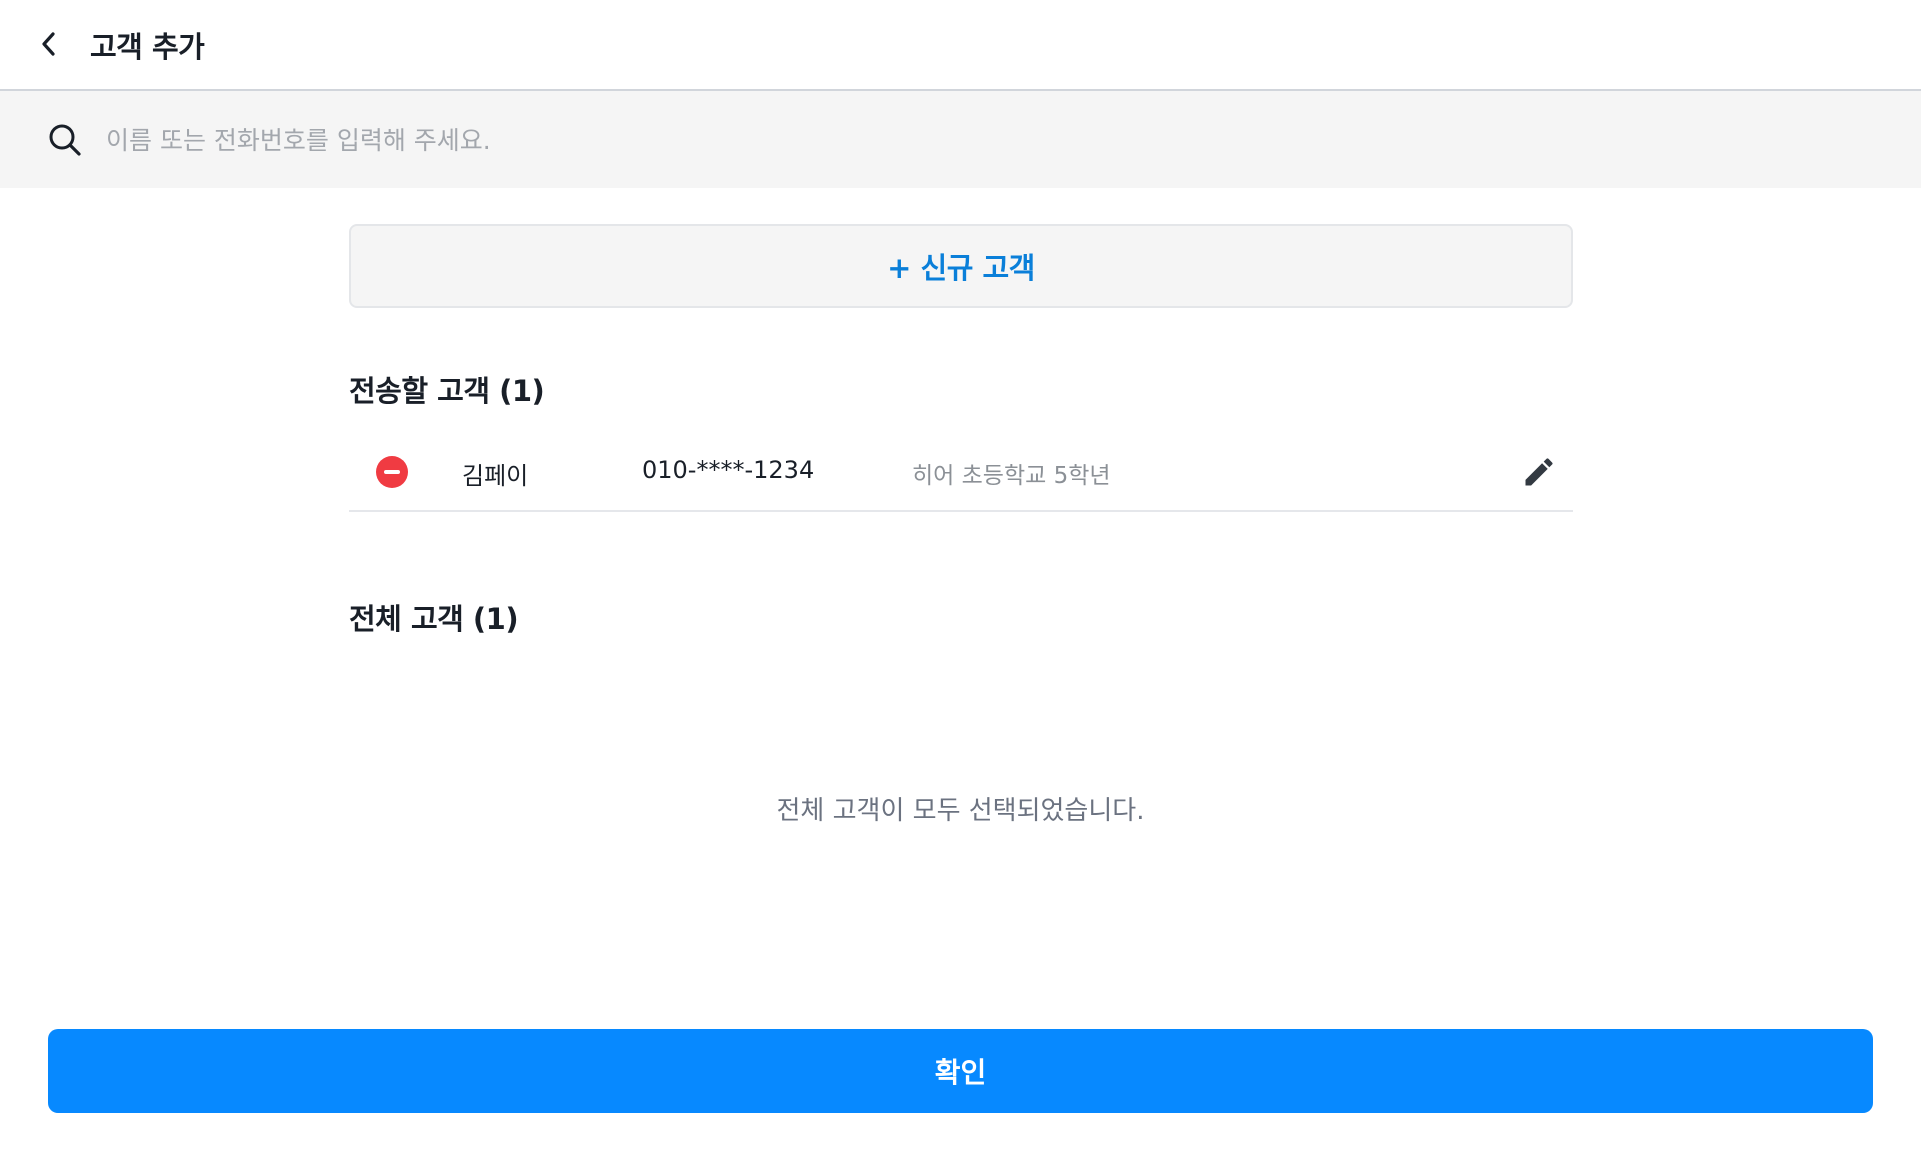  I want to click on pencil-icon, so click(1539, 472).